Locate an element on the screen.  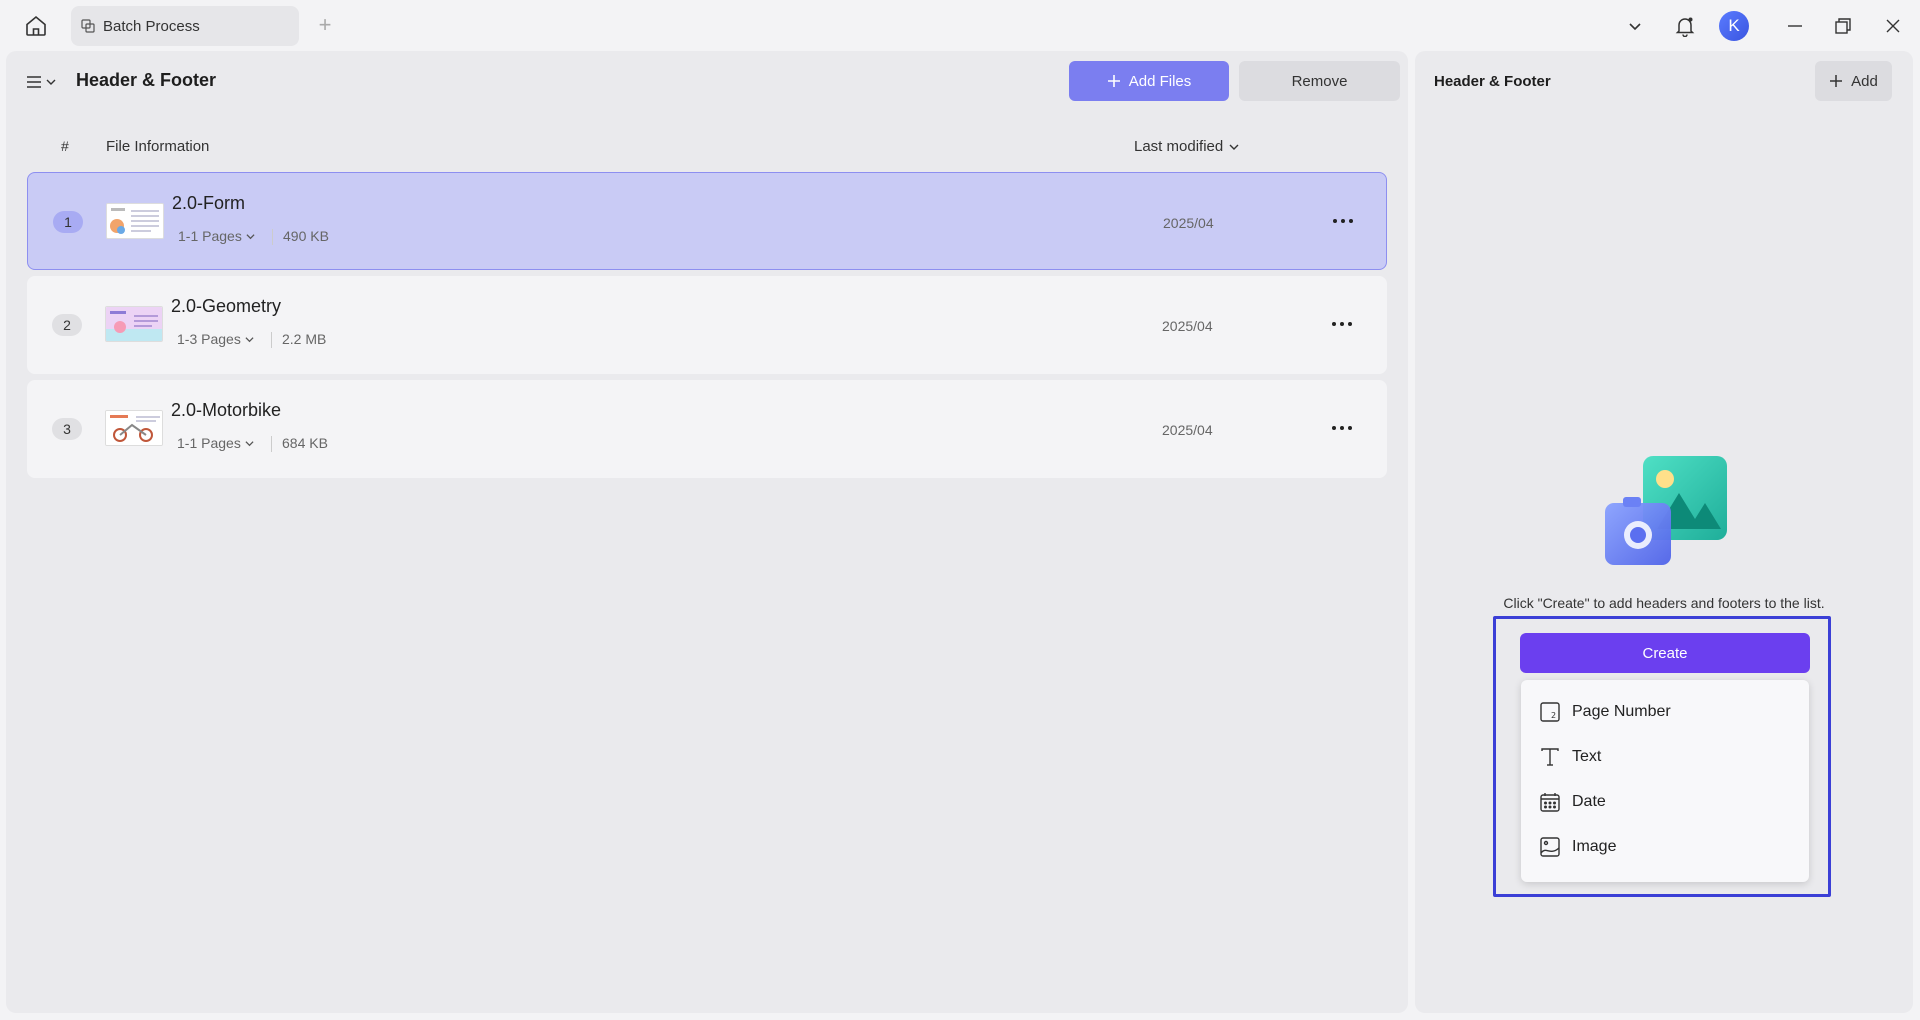
menu-item-page-number: 2 Page Number is located at coordinates (1665, 712).